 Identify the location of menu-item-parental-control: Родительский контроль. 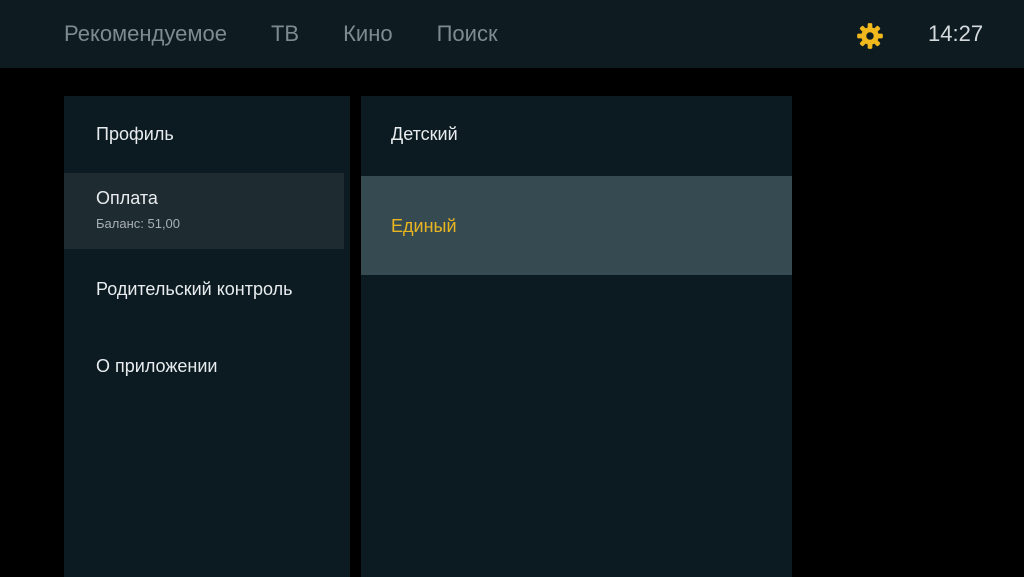
(204, 288).